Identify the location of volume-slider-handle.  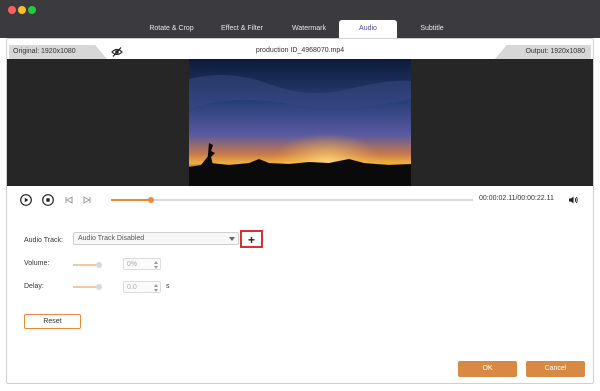
(99, 265).